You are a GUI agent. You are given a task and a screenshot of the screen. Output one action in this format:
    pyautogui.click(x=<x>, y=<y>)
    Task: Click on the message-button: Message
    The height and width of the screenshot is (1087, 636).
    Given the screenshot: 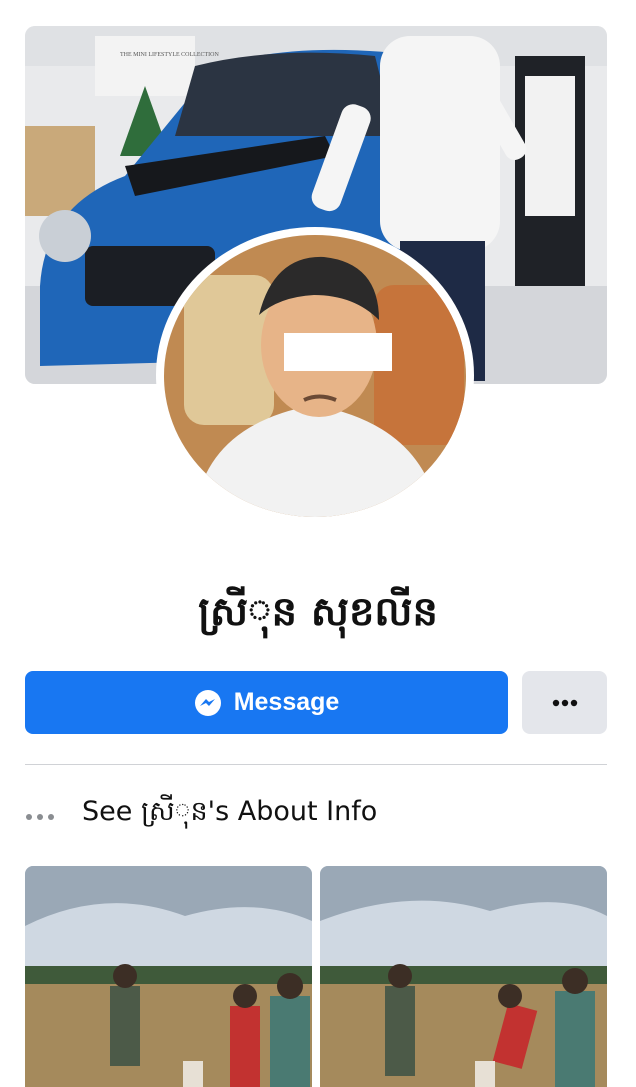 What is the action you would take?
    pyautogui.click(x=266, y=702)
    